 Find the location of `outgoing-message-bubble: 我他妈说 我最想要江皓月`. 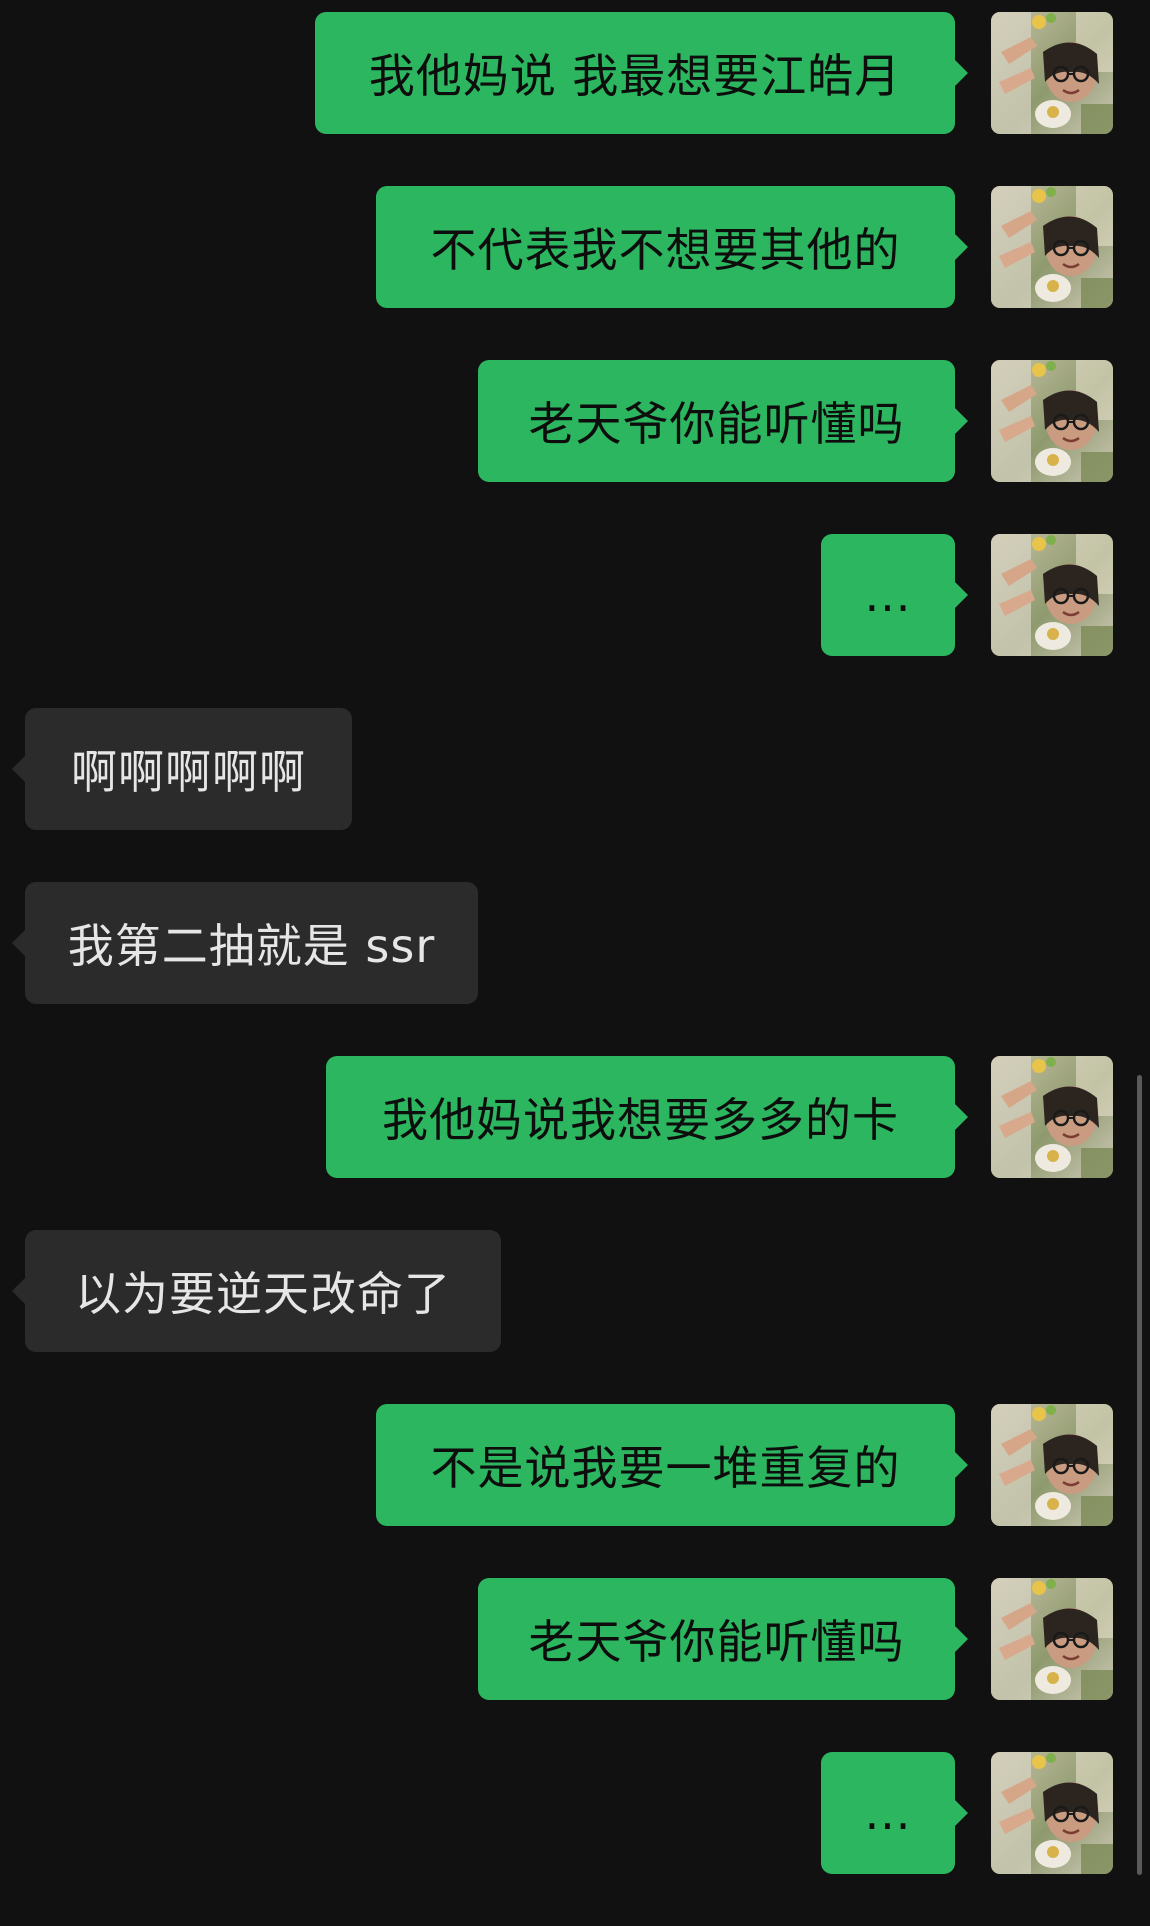

outgoing-message-bubble: 我他妈说 我最想要江皓月 is located at coordinates (641, 73).